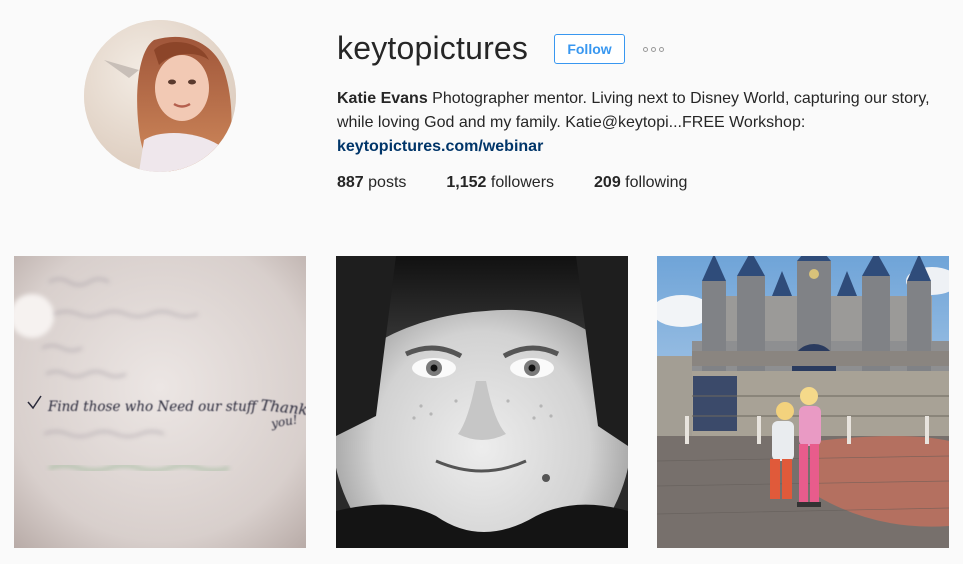 This screenshot has width=963, height=564. I want to click on profile-stats: 887 posts 1,152 followers 209 following, so click(532, 183).